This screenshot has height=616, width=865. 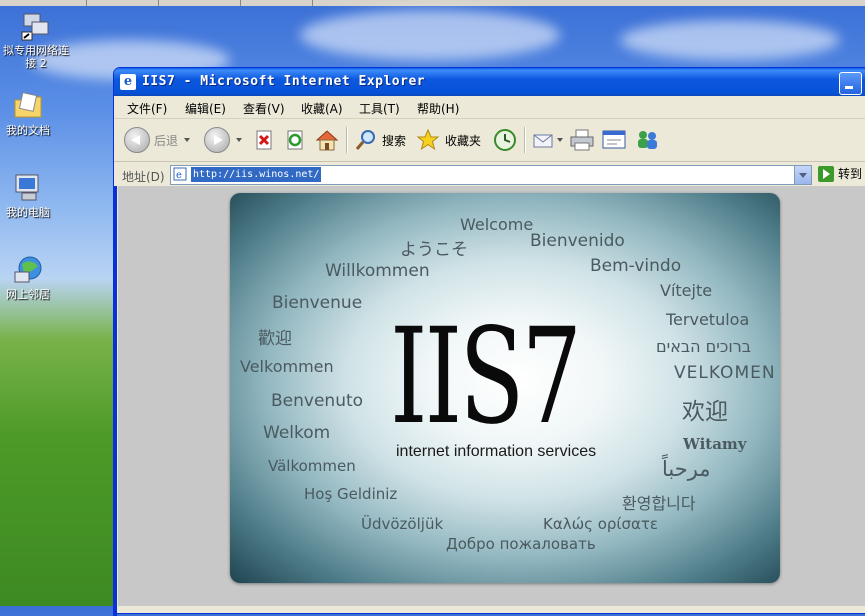 I want to click on my-documents-icon, so click(x=28, y=106).